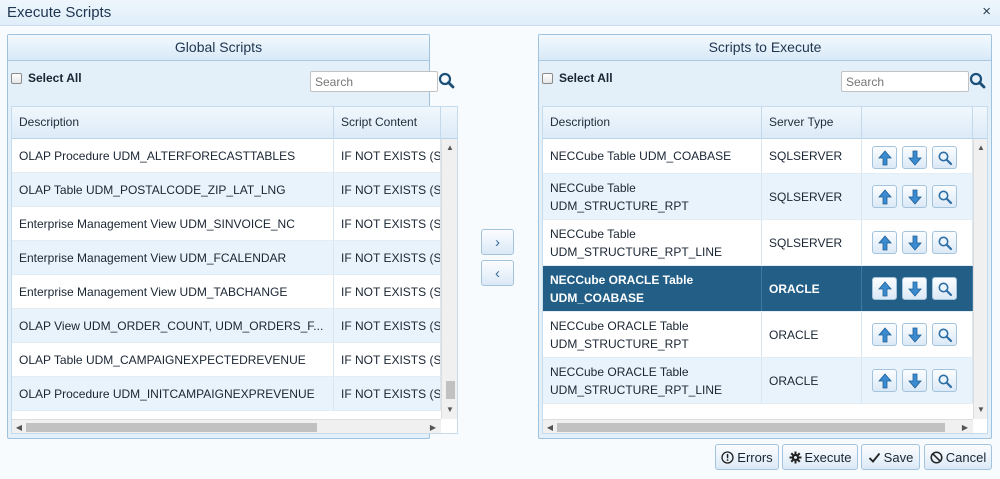 This screenshot has width=1000, height=479. I want to click on cancel-label: Cancel, so click(966, 457).